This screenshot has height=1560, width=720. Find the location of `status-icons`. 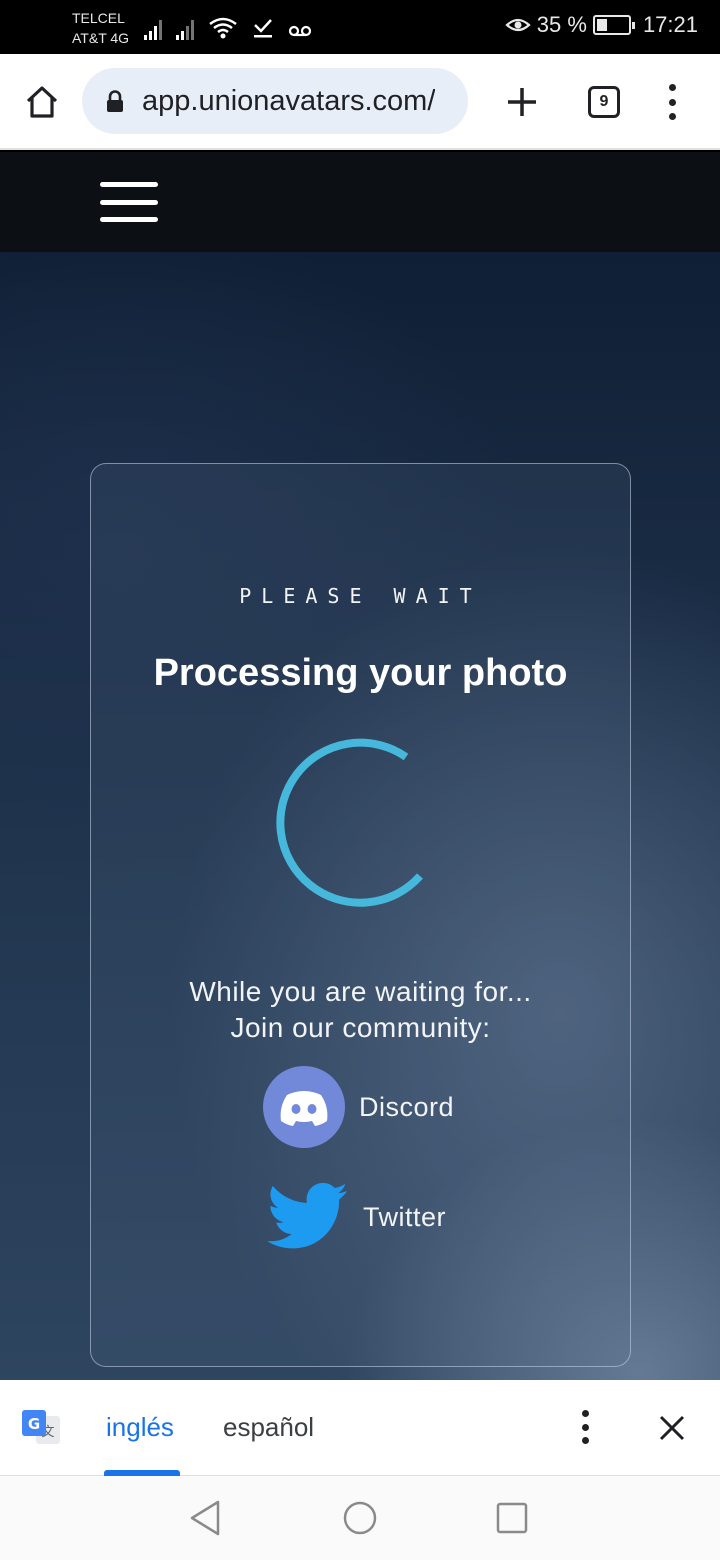

status-icons is located at coordinates (228, 27).